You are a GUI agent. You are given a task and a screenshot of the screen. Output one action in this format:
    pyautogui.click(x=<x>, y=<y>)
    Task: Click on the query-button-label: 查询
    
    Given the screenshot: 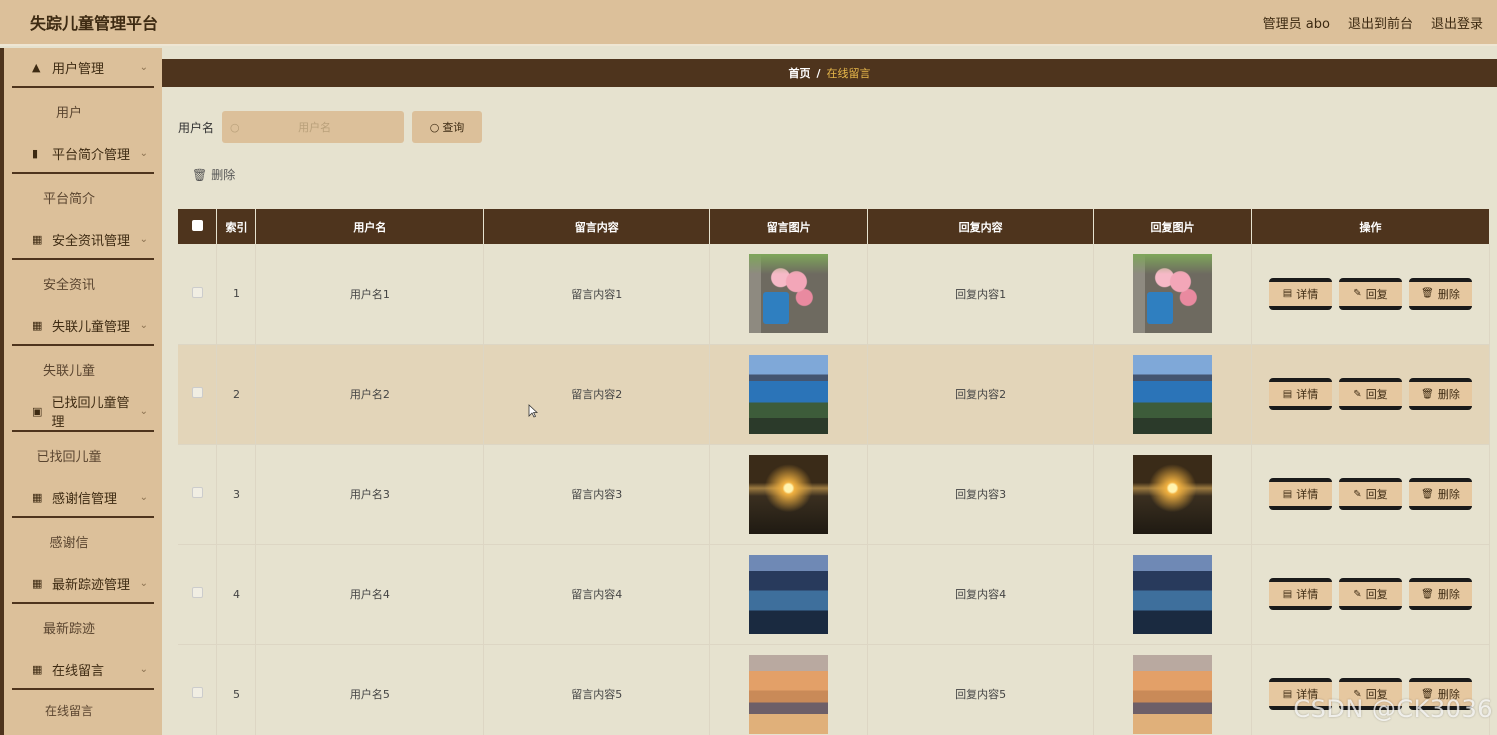 What is the action you would take?
    pyautogui.click(x=453, y=127)
    